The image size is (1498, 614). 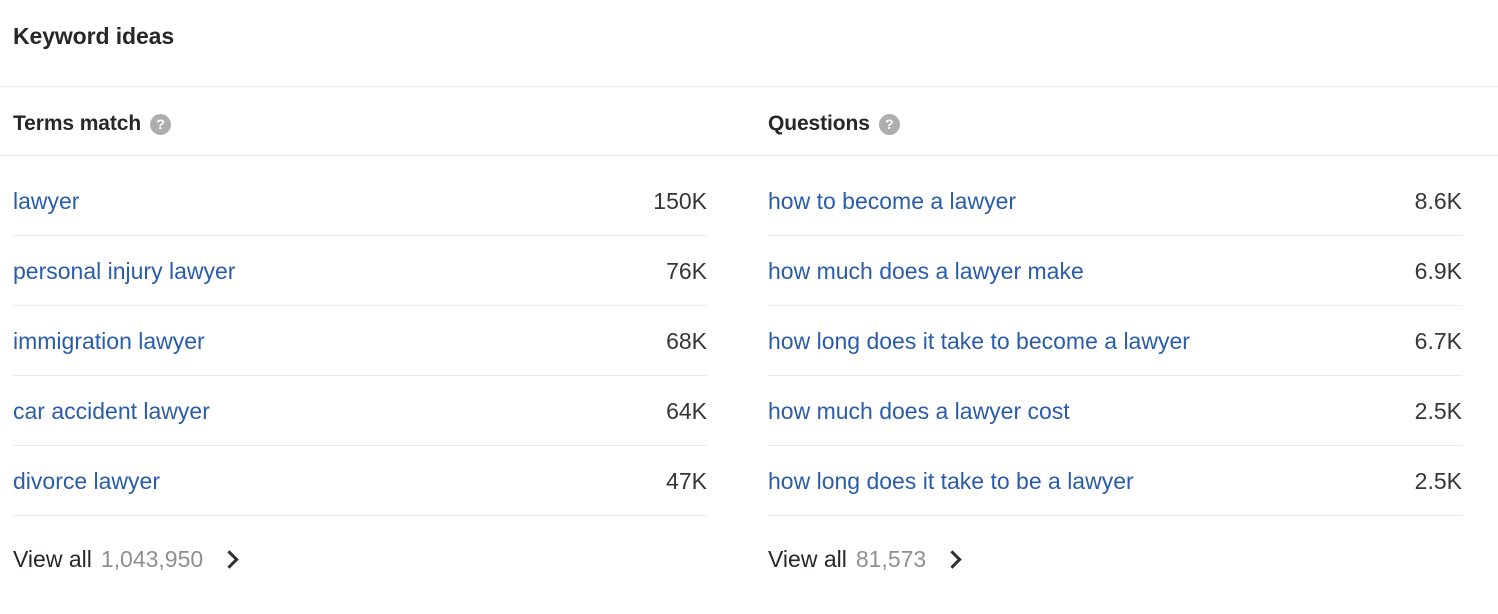 What do you see at coordinates (1438, 270) in the screenshot?
I see `search-volume: 6.9K` at bounding box center [1438, 270].